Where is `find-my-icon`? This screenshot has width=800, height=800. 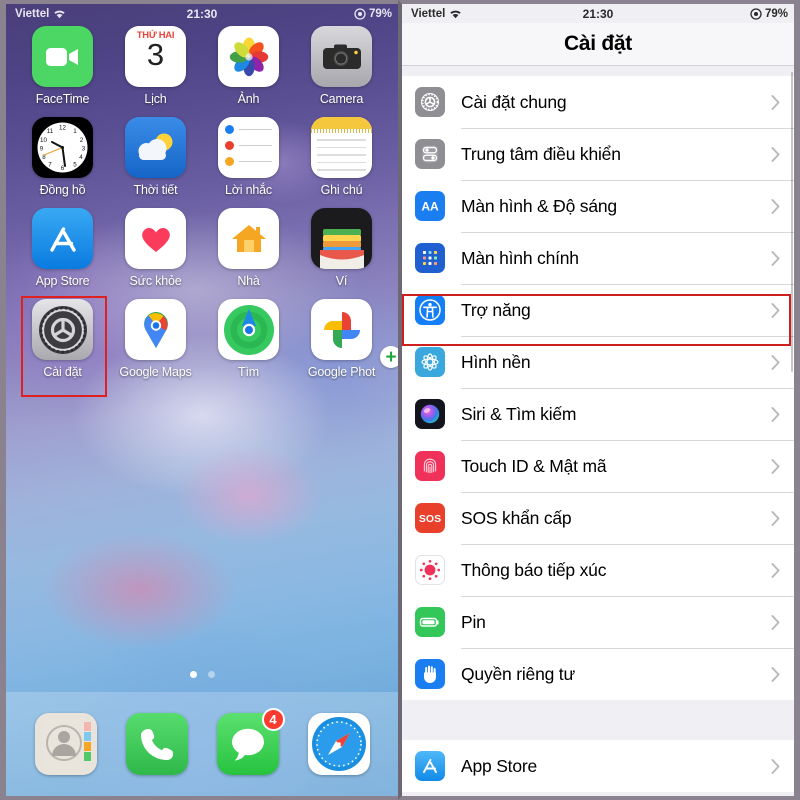 find-my-icon is located at coordinates (248, 329).